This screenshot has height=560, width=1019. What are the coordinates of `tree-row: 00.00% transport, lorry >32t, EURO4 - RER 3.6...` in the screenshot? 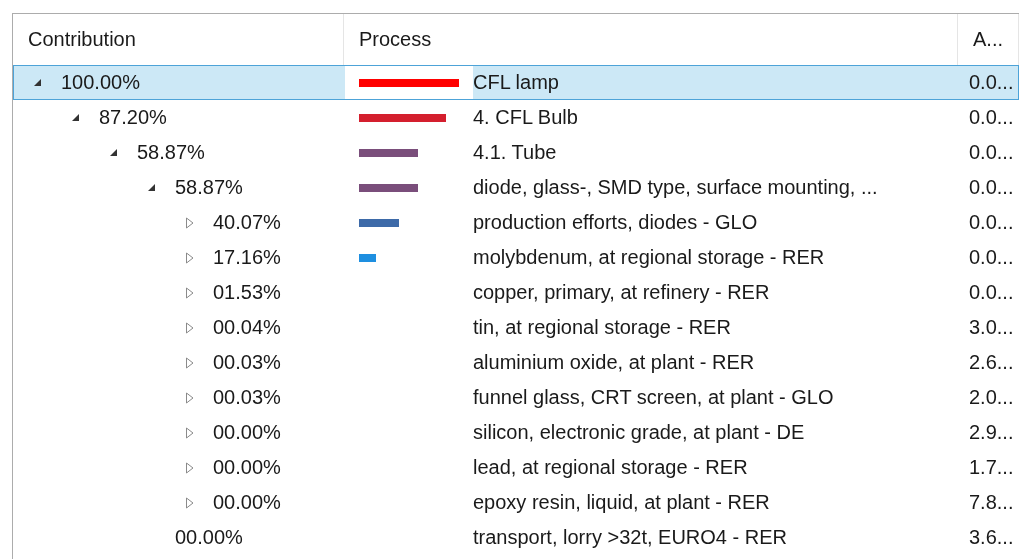 It's located at (516, 537).